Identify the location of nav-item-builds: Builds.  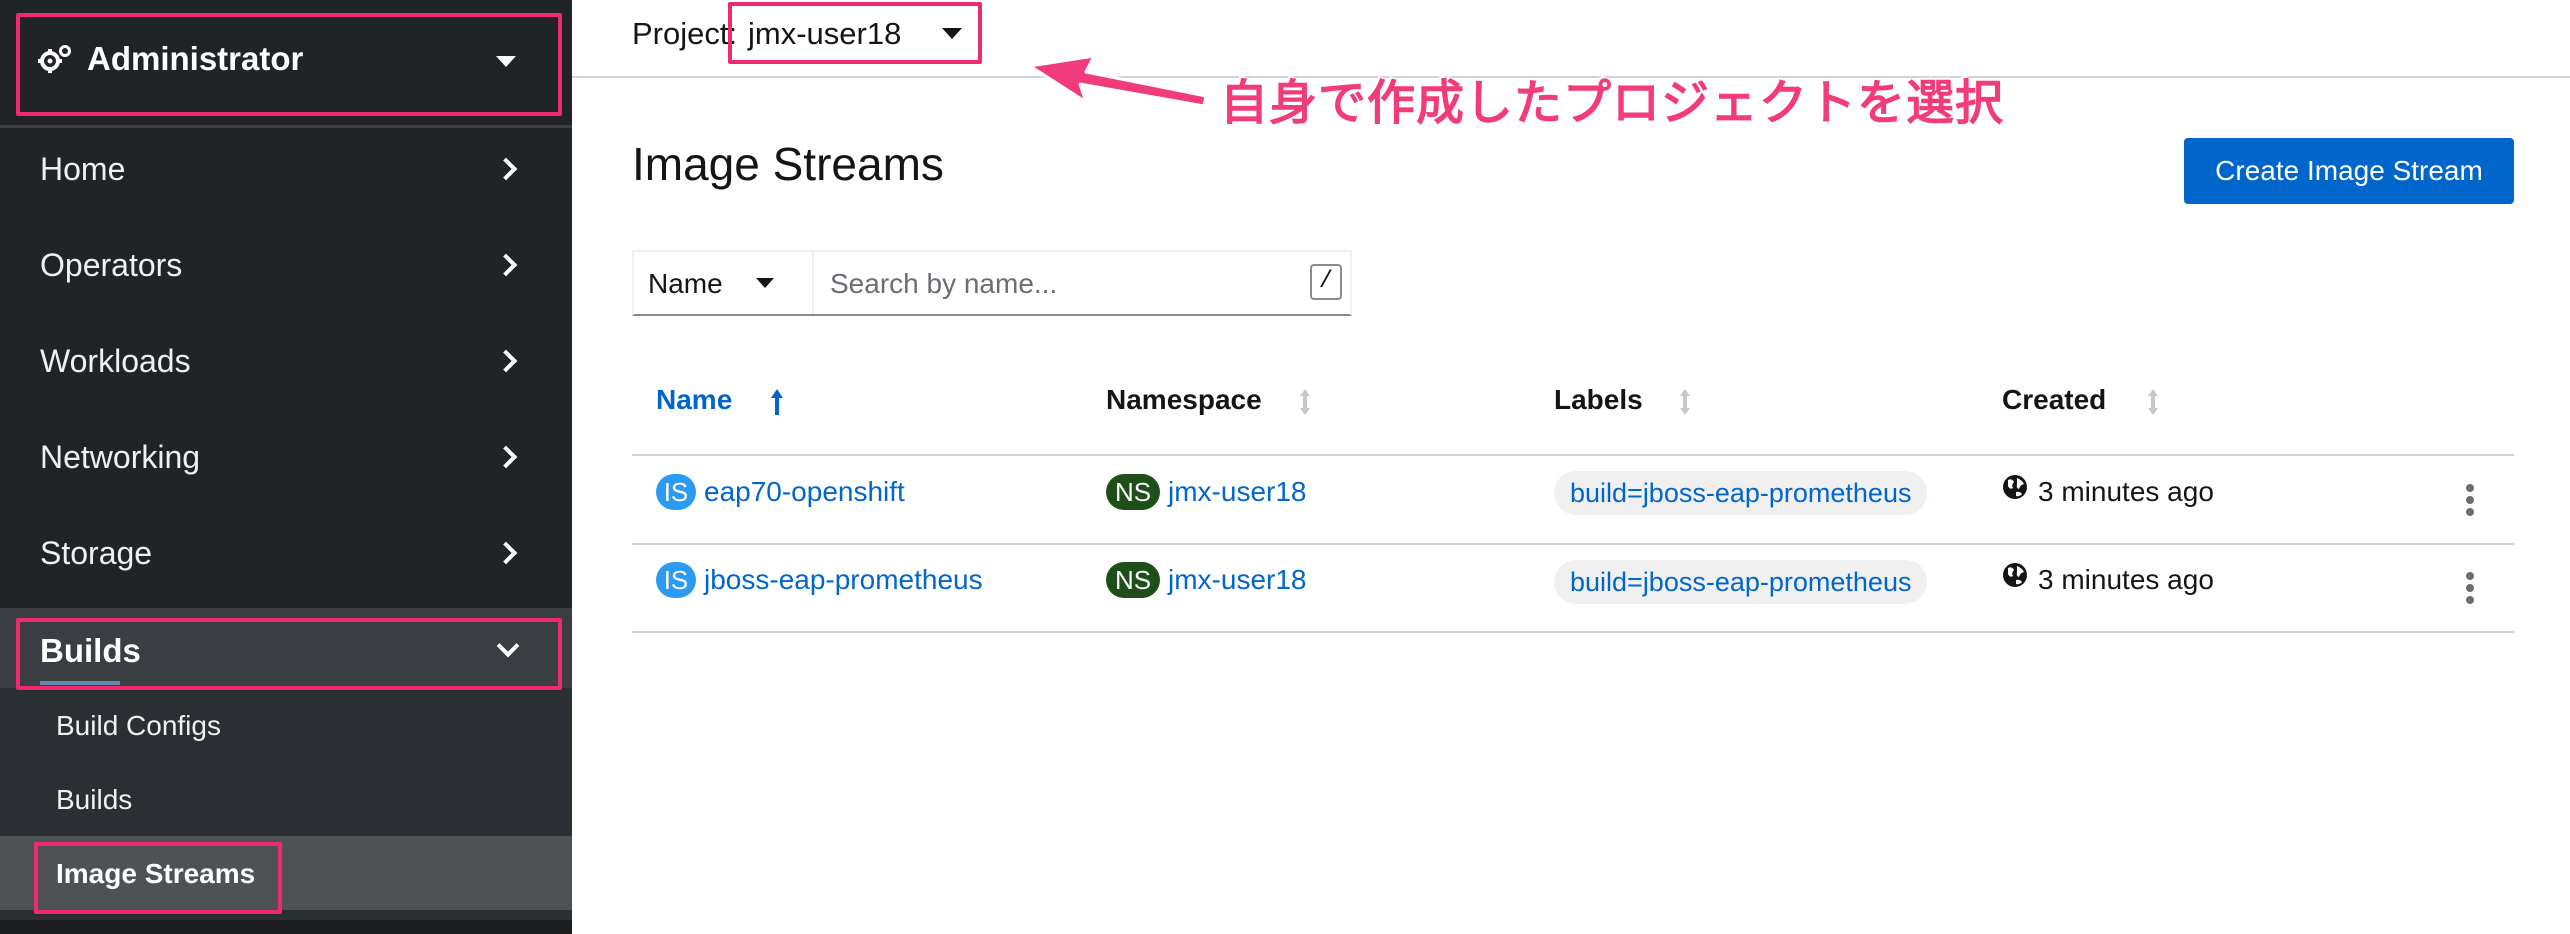
(286, 648).